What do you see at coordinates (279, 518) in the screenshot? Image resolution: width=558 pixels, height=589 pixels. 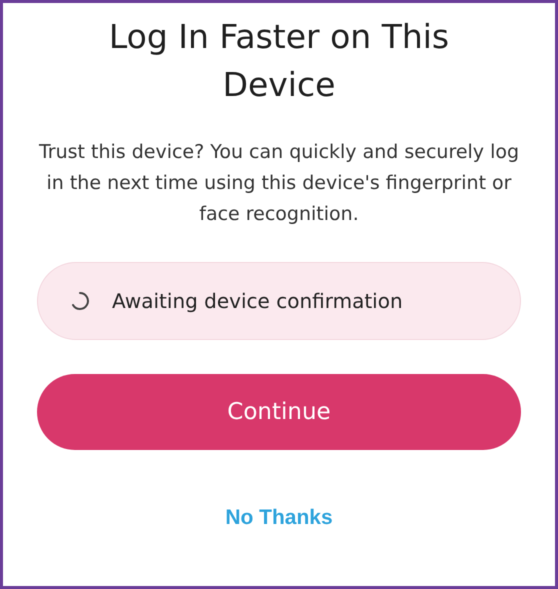 I see `no-thanks-link: No Thanks` at bounding box center [279, 518].